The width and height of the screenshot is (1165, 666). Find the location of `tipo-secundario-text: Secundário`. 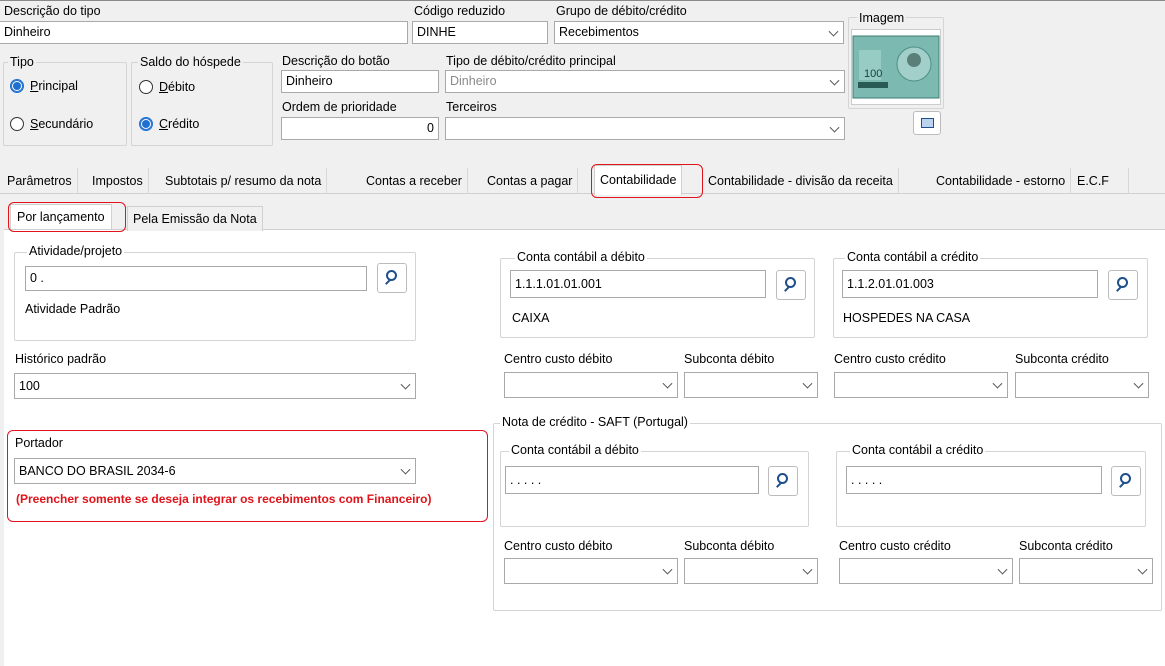

tipo-secundario-text: Secundário is located at coordinates (61, 124).